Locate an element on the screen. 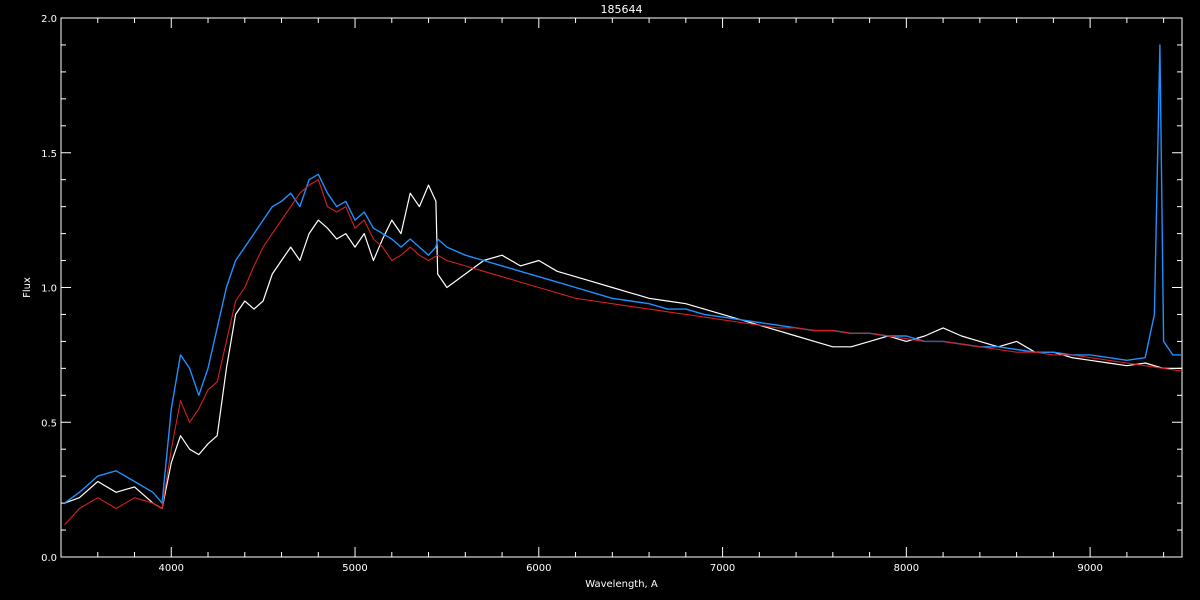 The image size is (1200, 600). y-tick-label: 2.0 is located at coordinates (49, 19).